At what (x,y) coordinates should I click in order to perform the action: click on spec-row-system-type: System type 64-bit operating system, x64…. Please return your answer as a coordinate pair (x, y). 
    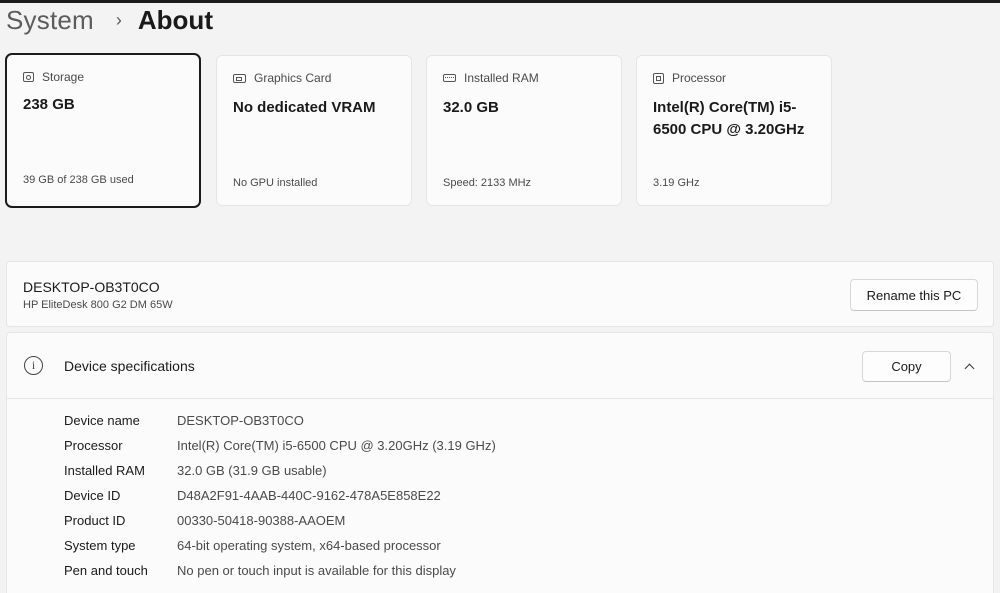
    Looking at the image, I should click on (280, 545).